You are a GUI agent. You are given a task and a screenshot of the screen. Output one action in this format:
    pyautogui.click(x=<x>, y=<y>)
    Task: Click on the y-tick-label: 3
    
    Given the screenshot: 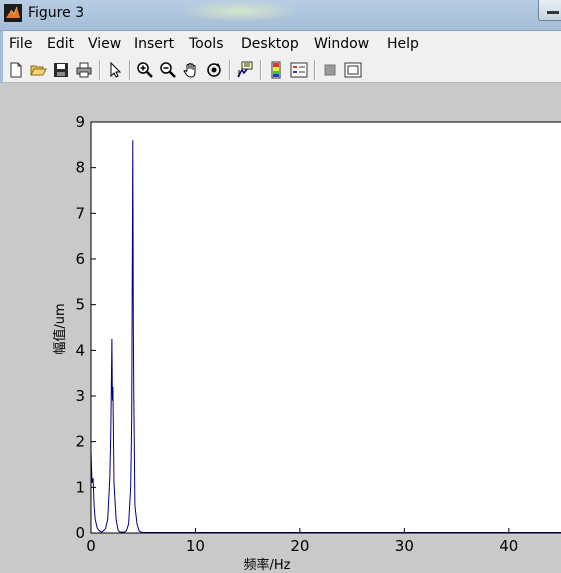 What is the action you would take?
    pyautogui.click(x=80, y=396)
    